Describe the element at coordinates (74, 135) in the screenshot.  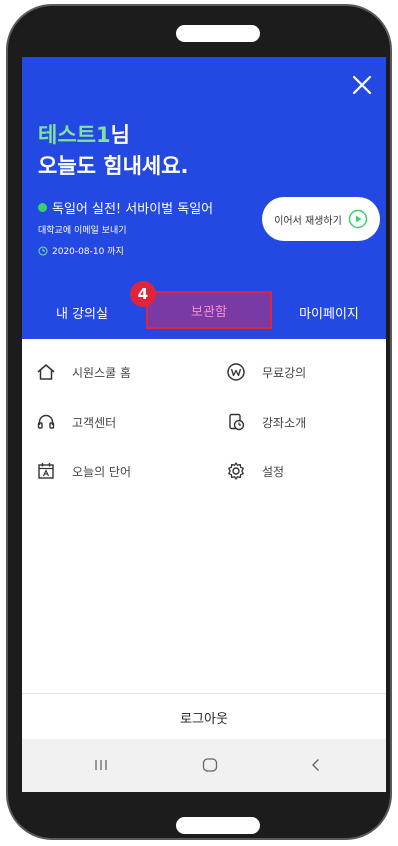
I see `user-name: 테스트1` at that location.